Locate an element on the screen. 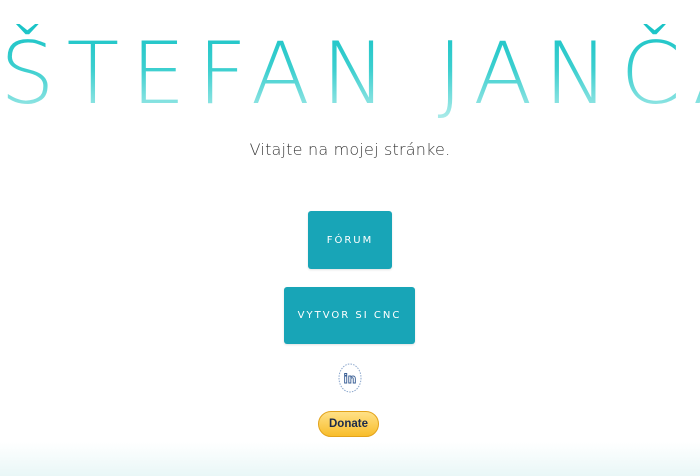  create-cnc-button-label: VYTVOR SI CNC is located at coordinates (349, 315).